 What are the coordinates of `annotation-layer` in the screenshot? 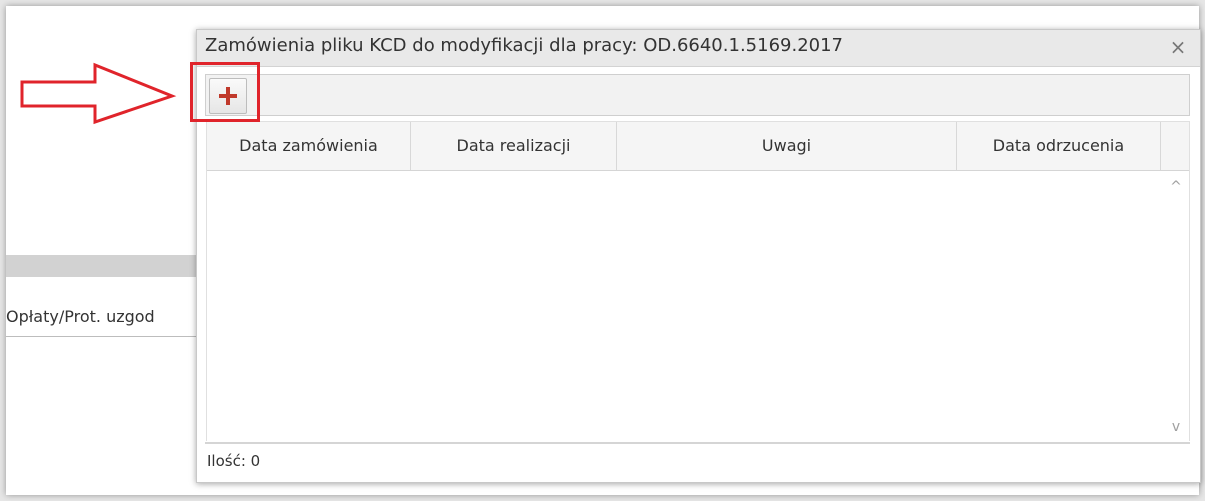 It's located at (98, 93).